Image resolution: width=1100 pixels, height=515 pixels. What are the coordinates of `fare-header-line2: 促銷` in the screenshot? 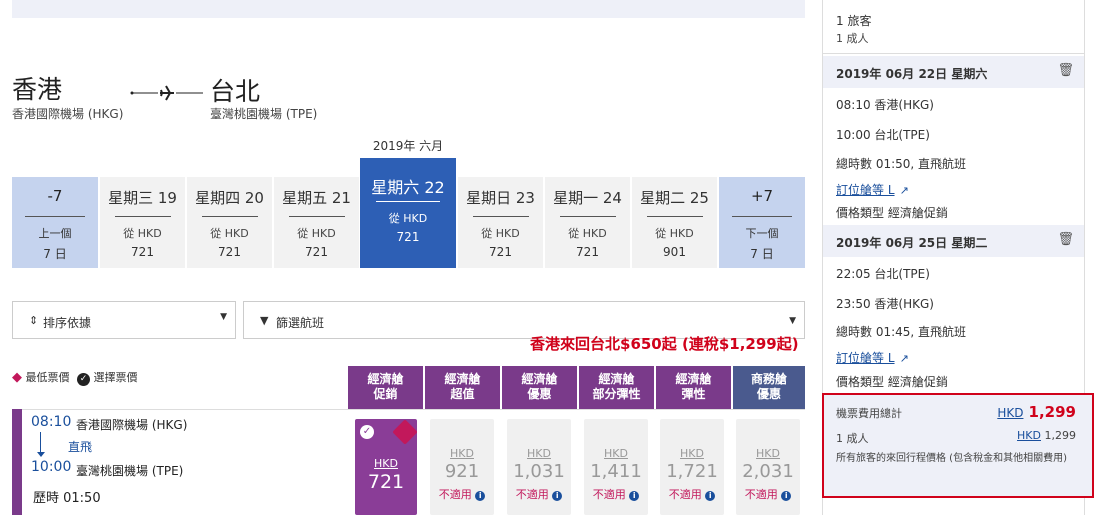 It's located at (385, 394).